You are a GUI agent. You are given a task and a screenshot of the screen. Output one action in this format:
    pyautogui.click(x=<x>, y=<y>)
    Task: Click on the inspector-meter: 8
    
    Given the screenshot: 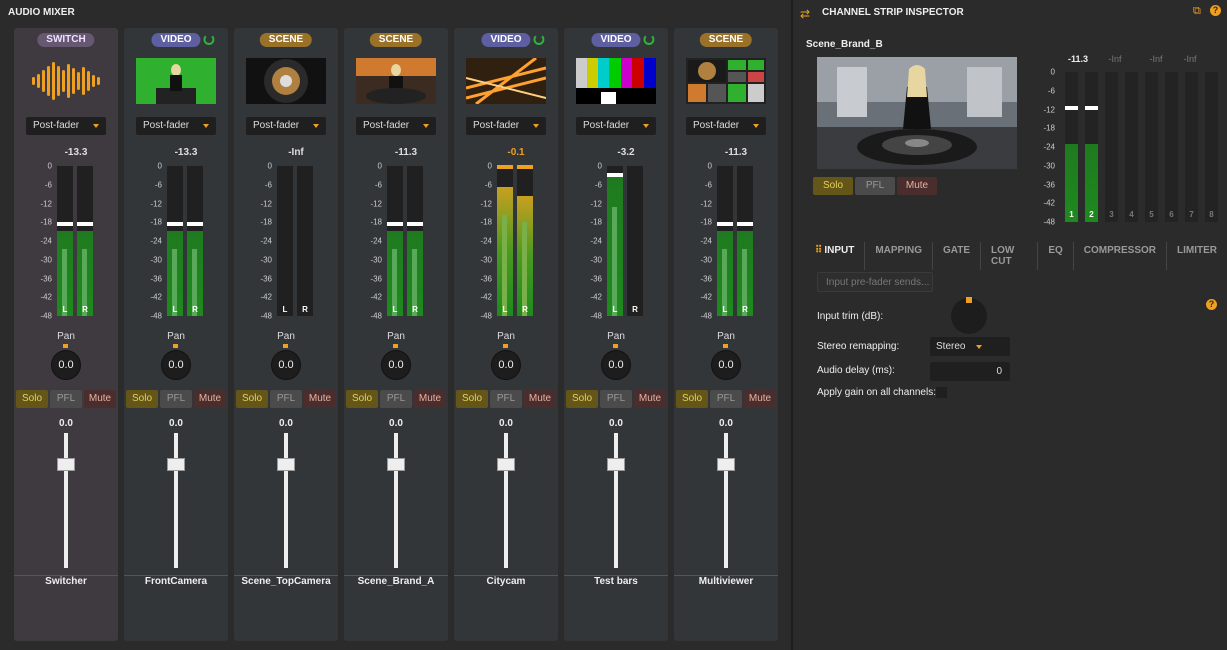 What is the action you would take?
    pyautogui.click(x=1211, y=147)
    